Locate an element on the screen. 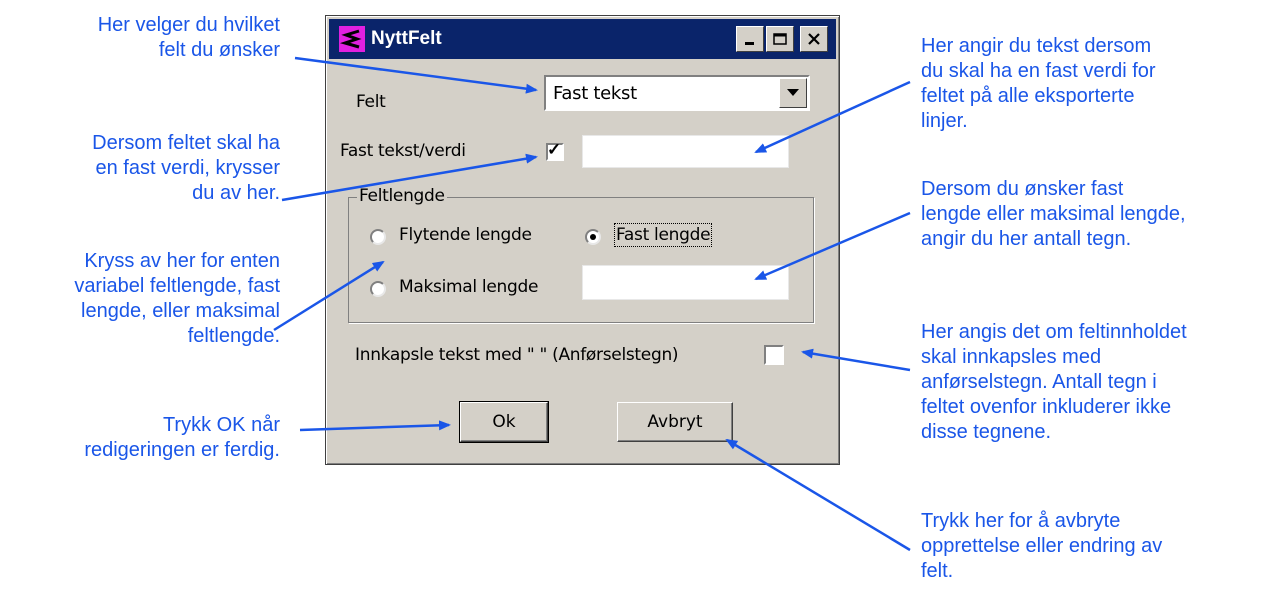 The width and height of the screenshot is (1275, 590). arrow-felt is located at coordinates (416, 75).